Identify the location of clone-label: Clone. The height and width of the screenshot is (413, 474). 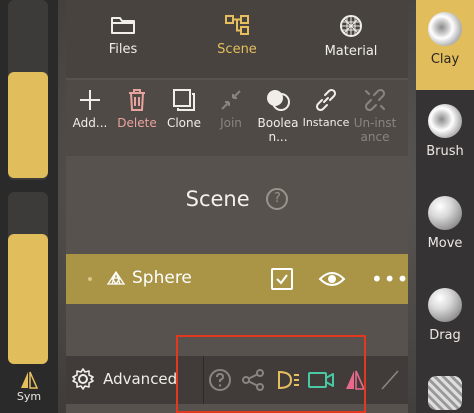
(184, 123).